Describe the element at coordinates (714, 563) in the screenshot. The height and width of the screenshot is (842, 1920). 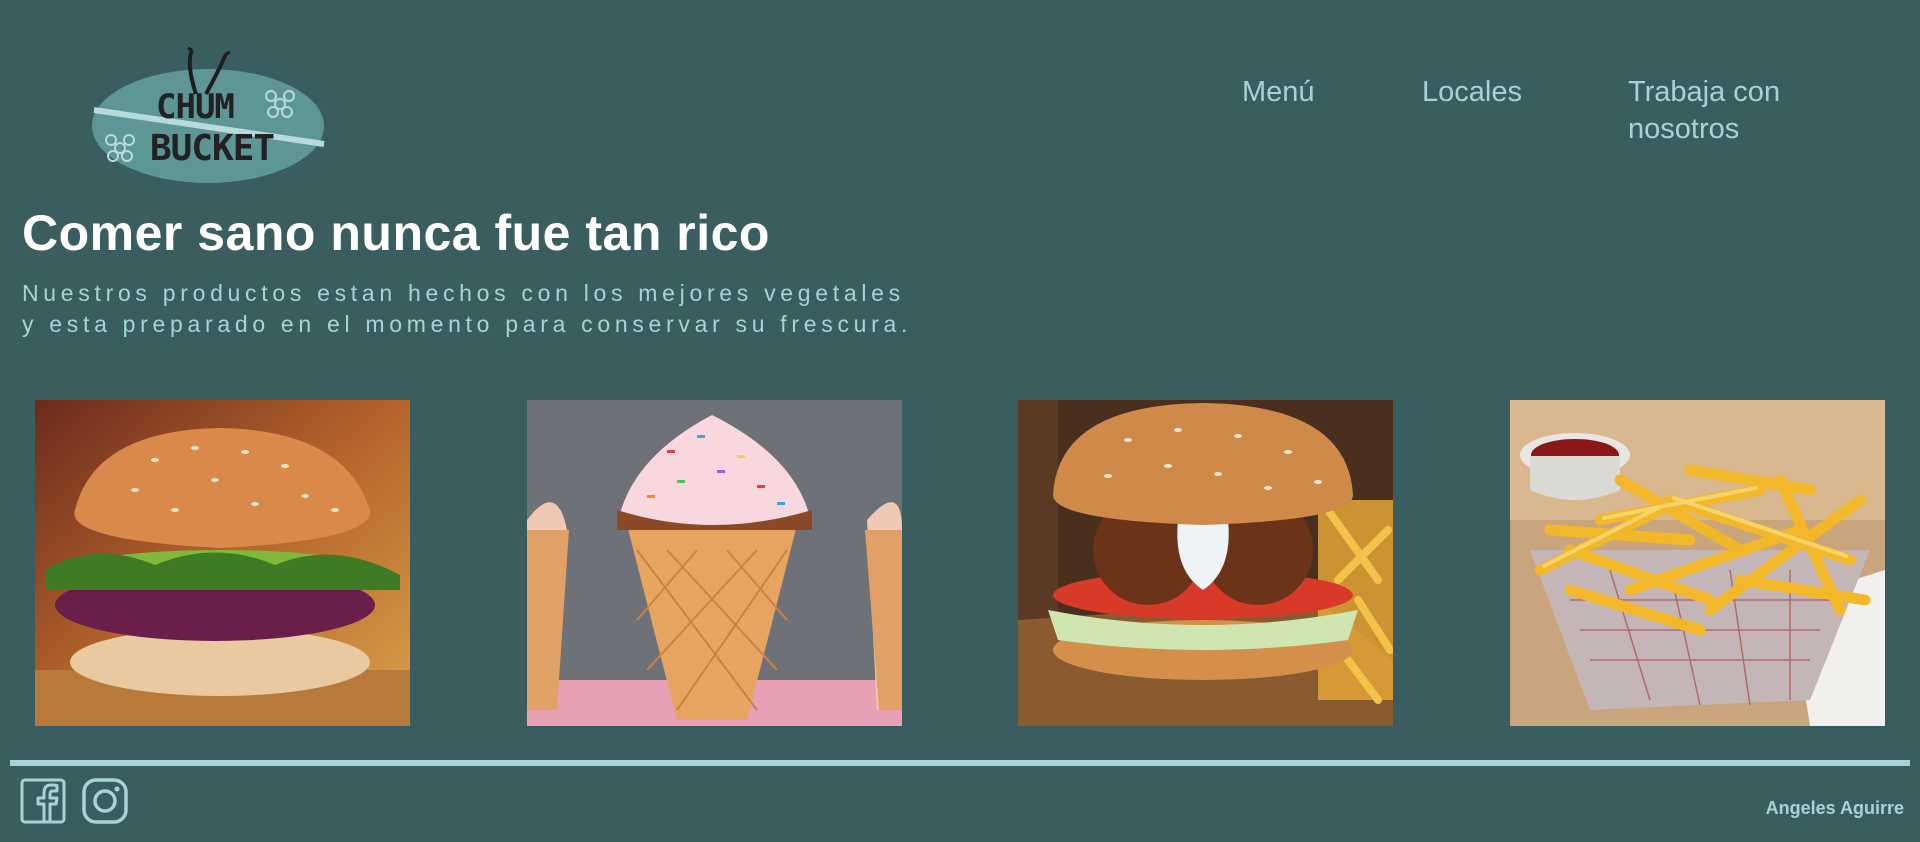
I see `ice-cream-cone-photo` at that location.